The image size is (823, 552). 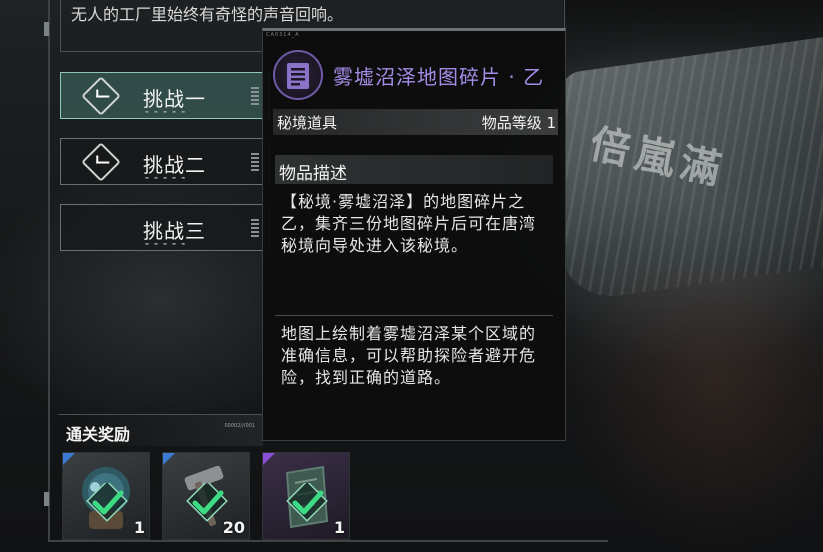 What do you see at coordinates (518, 123) in the screenshot?
I see `item-level: 物品等级 1` at bounding box center [518, 123].